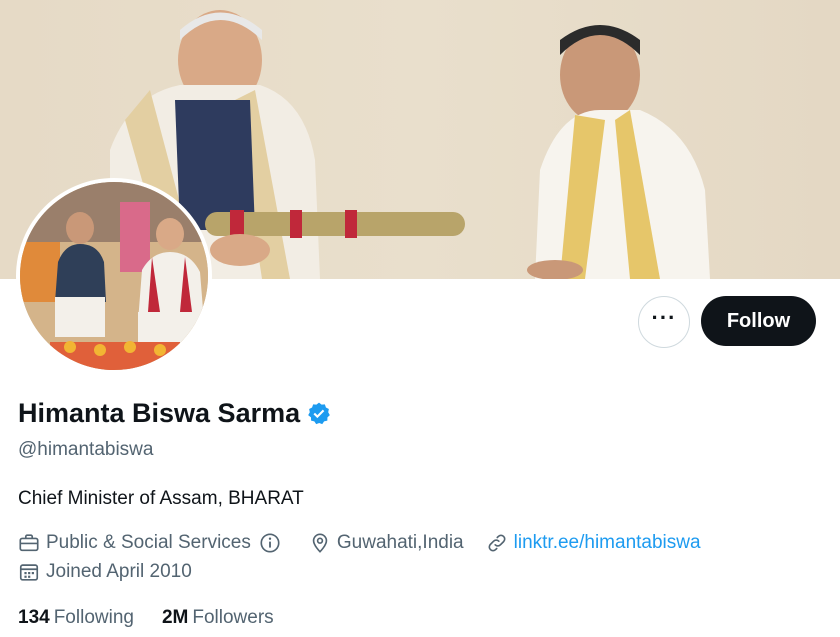  I want to click on location-pin-icon, so click(320, 543).